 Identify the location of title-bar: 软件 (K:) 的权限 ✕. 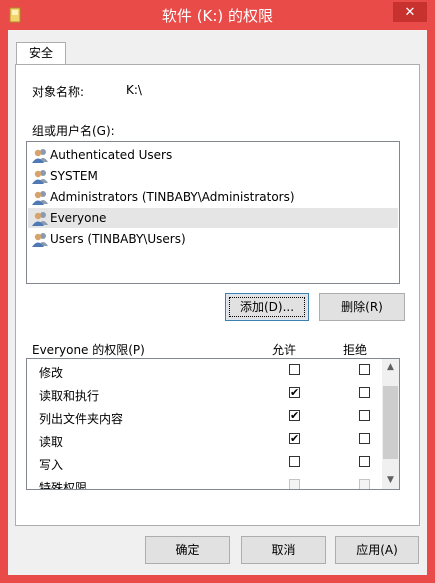
(217, 15).